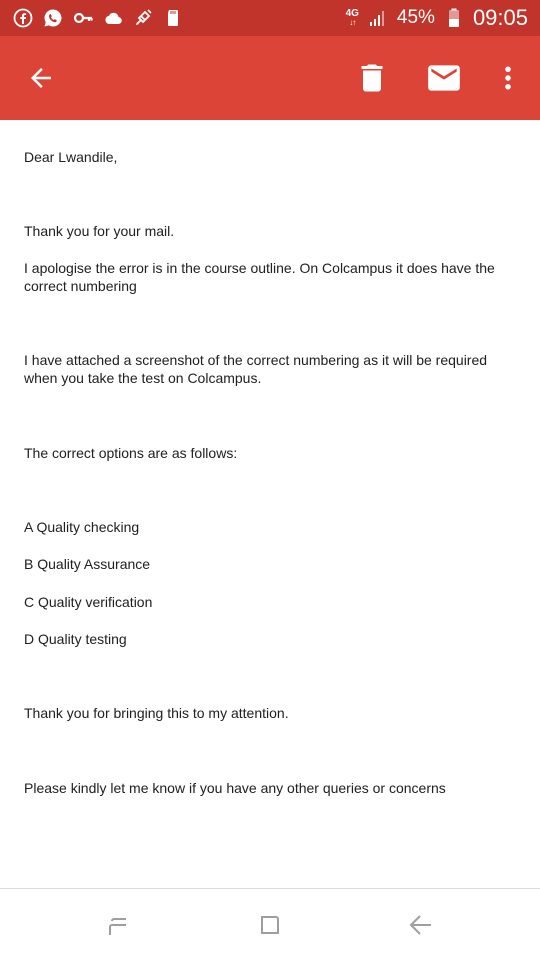 The width and height of the screenshot is (540, 960). What do you see at coordinates (113, 18) in the screenshot?
I see `cloud-icon` at bounding box center [113, 18].